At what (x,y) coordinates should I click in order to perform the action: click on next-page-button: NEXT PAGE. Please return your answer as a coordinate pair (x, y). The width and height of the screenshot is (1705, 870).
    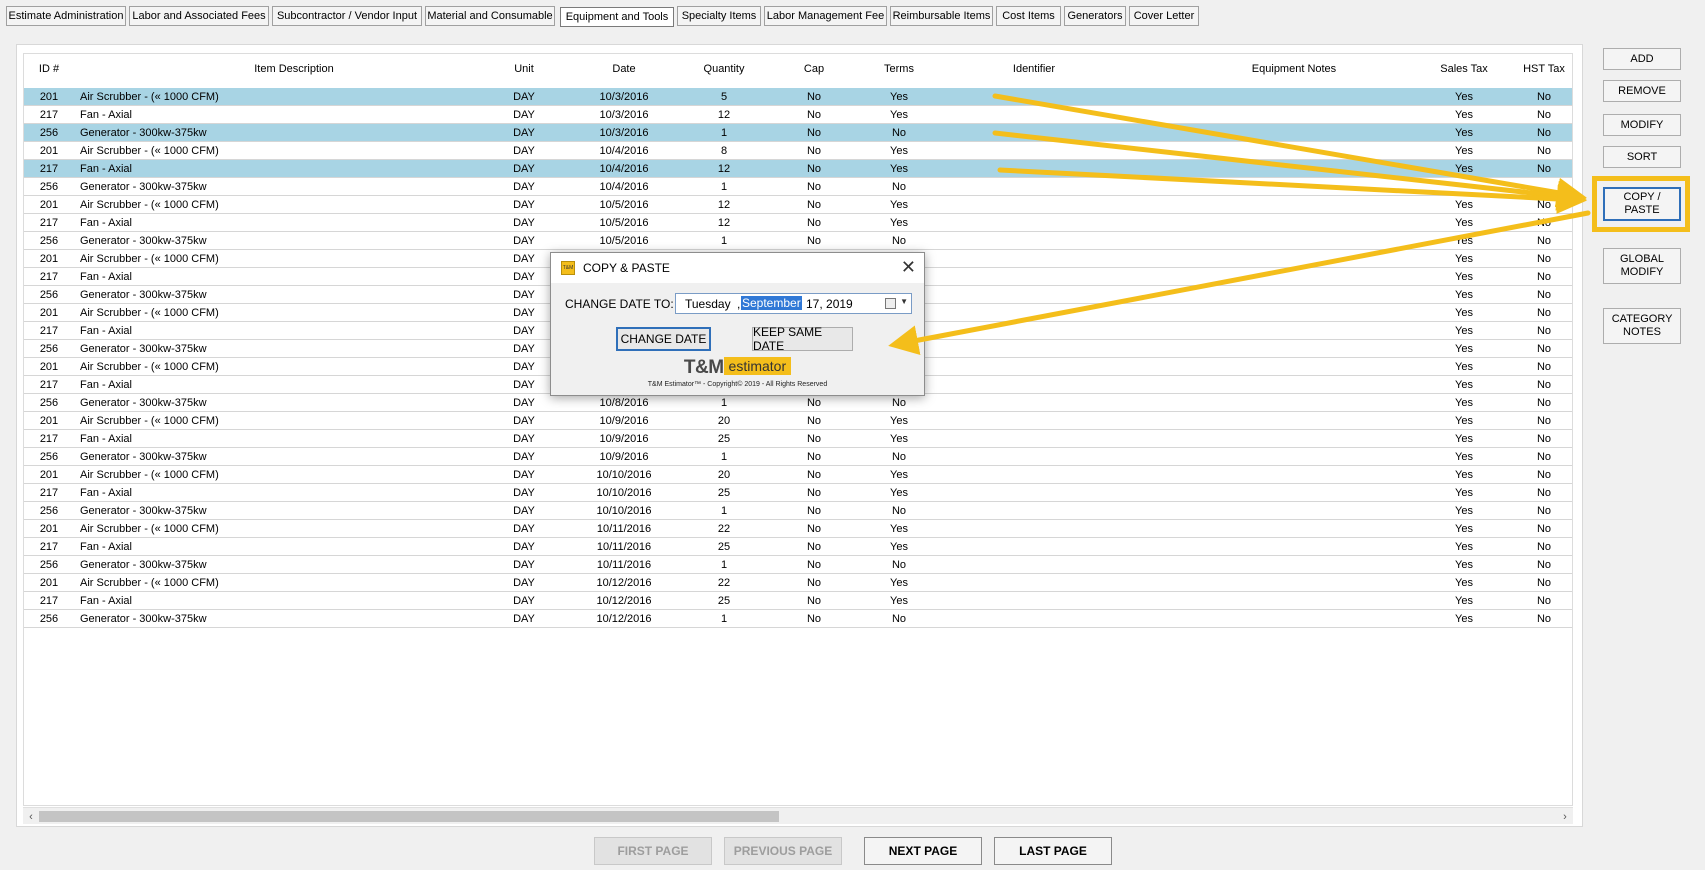
    Looking at the image, I should click on (923, 851).